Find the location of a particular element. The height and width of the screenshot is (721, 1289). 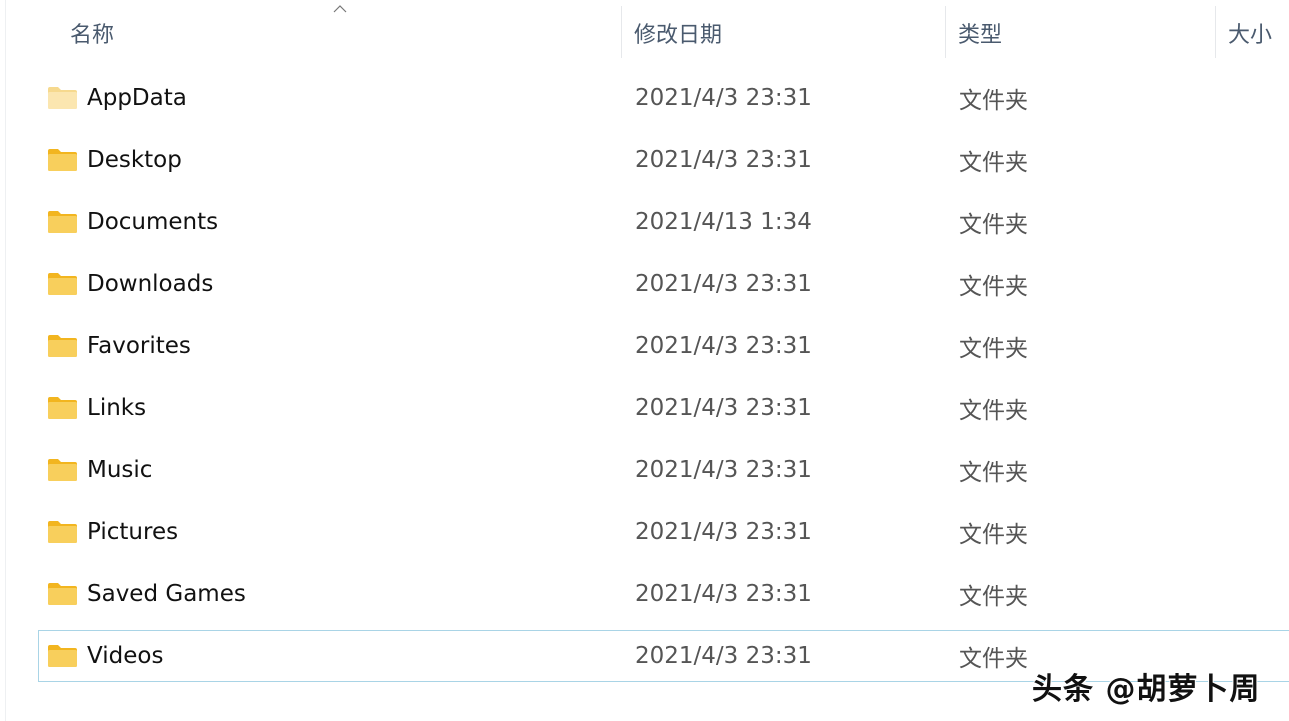

column-header-size-label: 大小 is located at coordinates (1250, 35).